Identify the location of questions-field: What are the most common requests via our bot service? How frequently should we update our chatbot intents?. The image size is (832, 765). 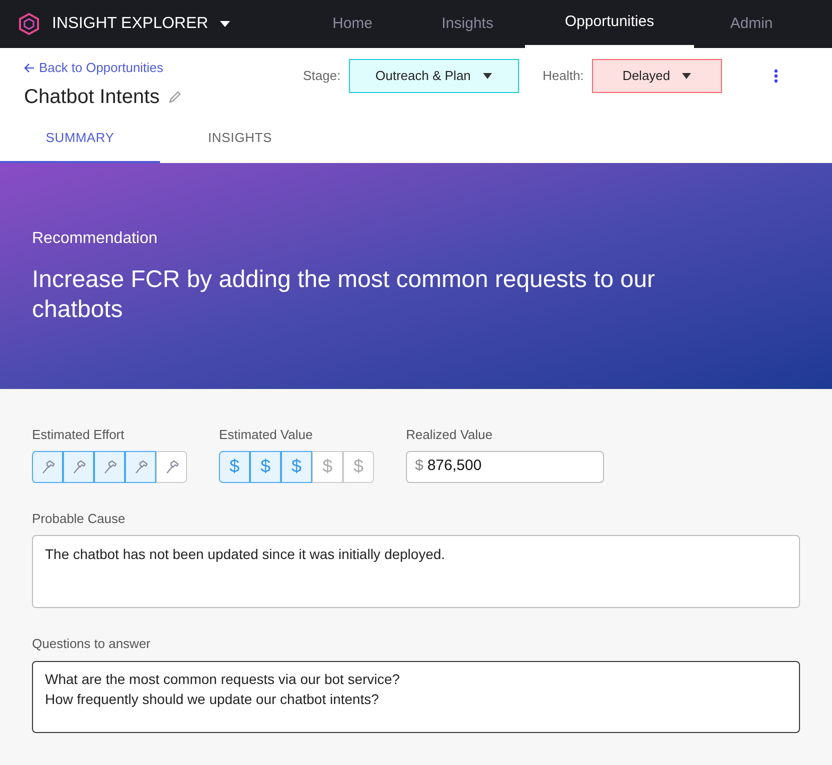
(416, 696).